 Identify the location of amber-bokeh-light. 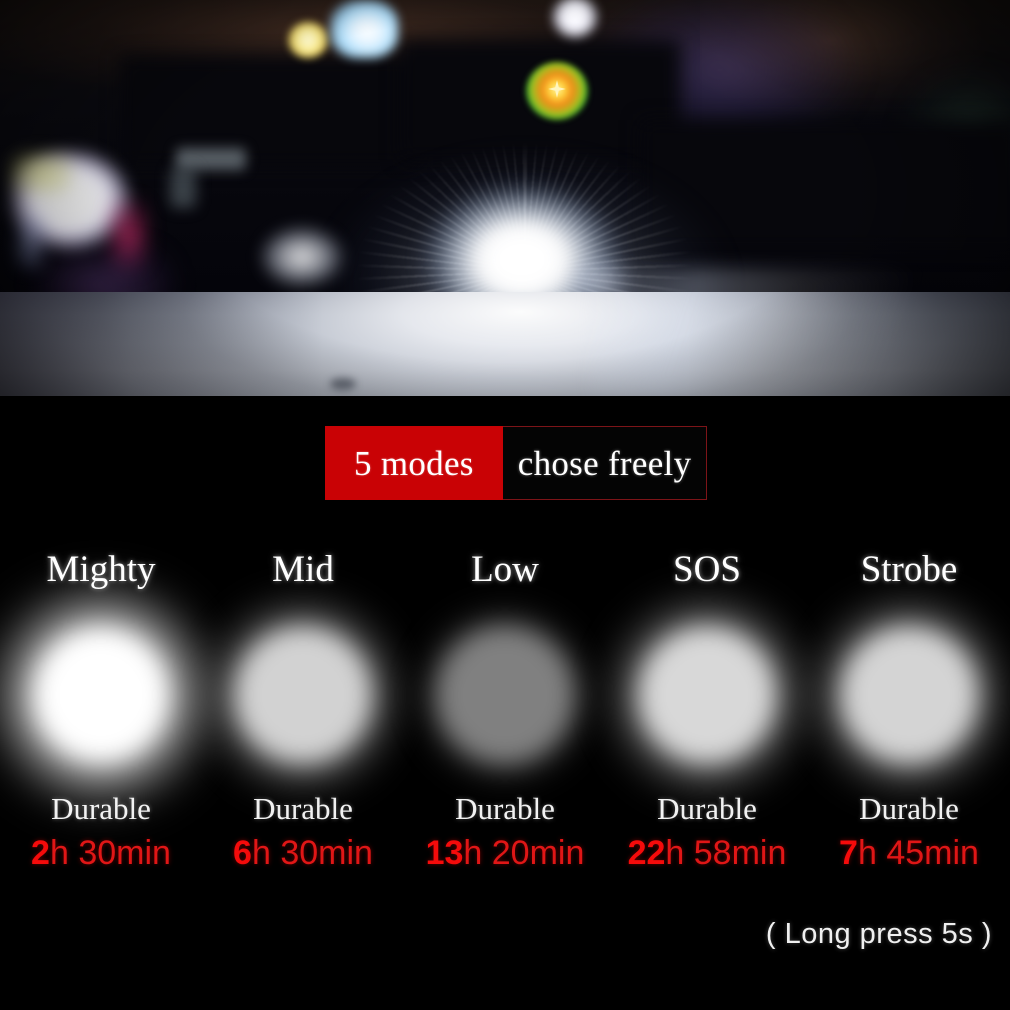
(308, 40).